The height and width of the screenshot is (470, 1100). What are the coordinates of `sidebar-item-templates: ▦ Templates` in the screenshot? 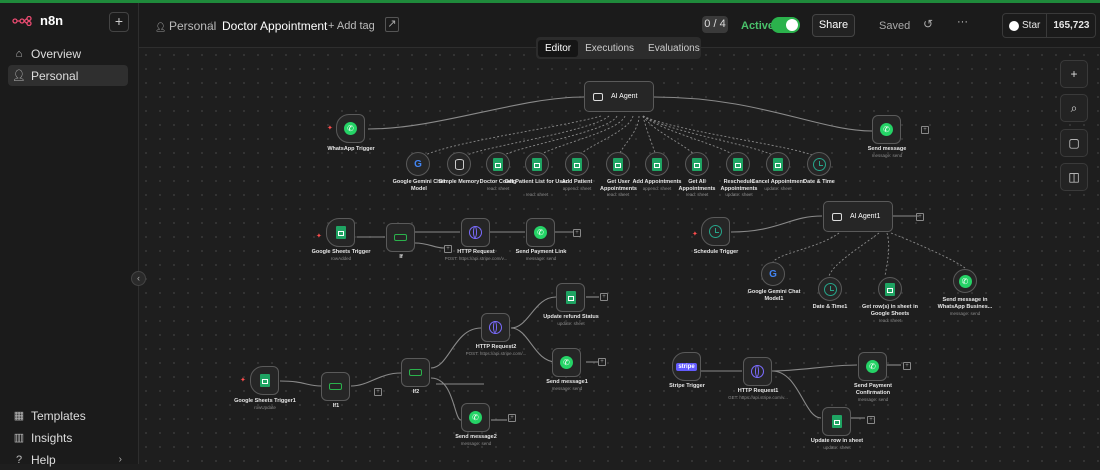 It's located at (68, 415).